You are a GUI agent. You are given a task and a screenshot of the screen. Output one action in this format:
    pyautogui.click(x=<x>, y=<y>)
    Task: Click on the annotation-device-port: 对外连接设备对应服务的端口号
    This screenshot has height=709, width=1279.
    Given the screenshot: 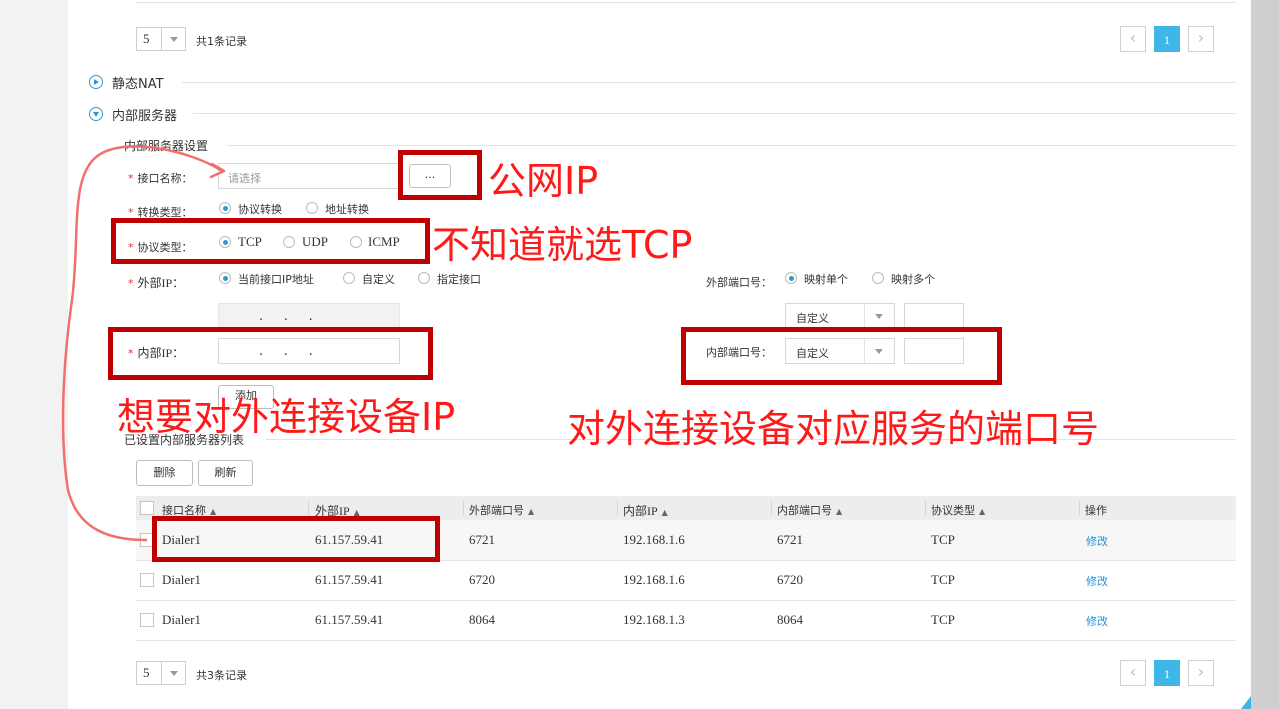 What is the action you would take?
    pyautogui.click(x=833, y=429)
    